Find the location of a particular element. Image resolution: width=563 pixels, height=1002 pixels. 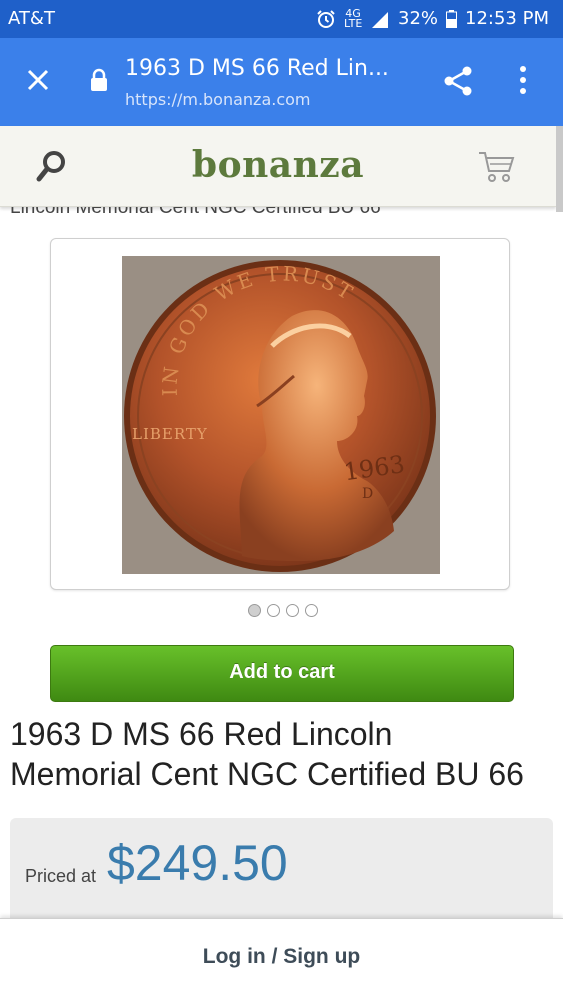

priced-at-label: Priced at is located at coordinates (61, 876).